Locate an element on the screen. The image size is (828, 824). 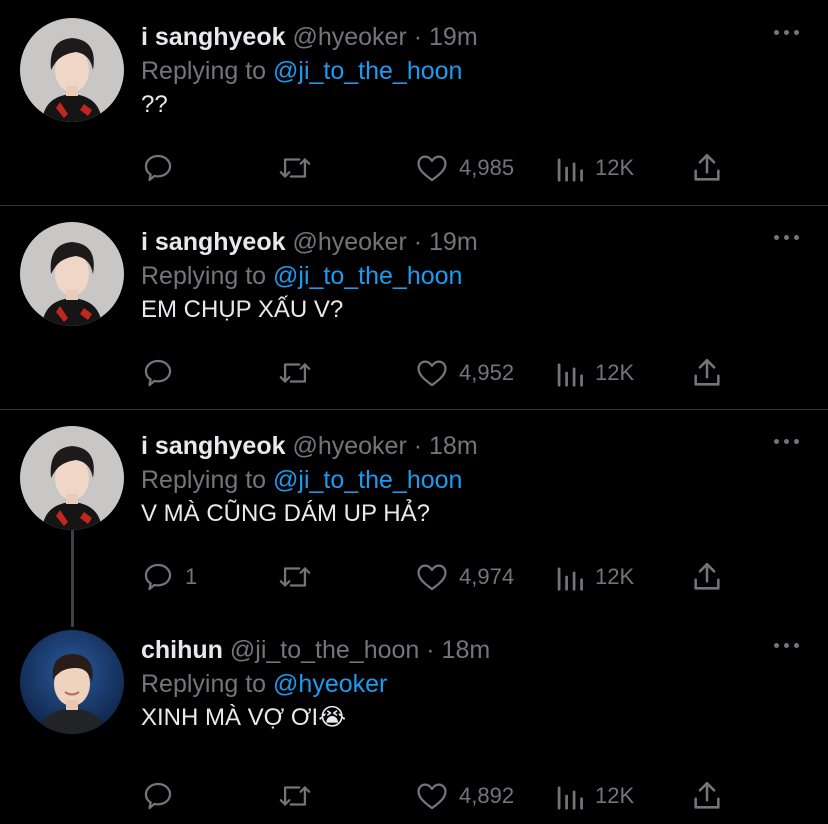
like-count: 4,974 is located at coordinates (487, 576).